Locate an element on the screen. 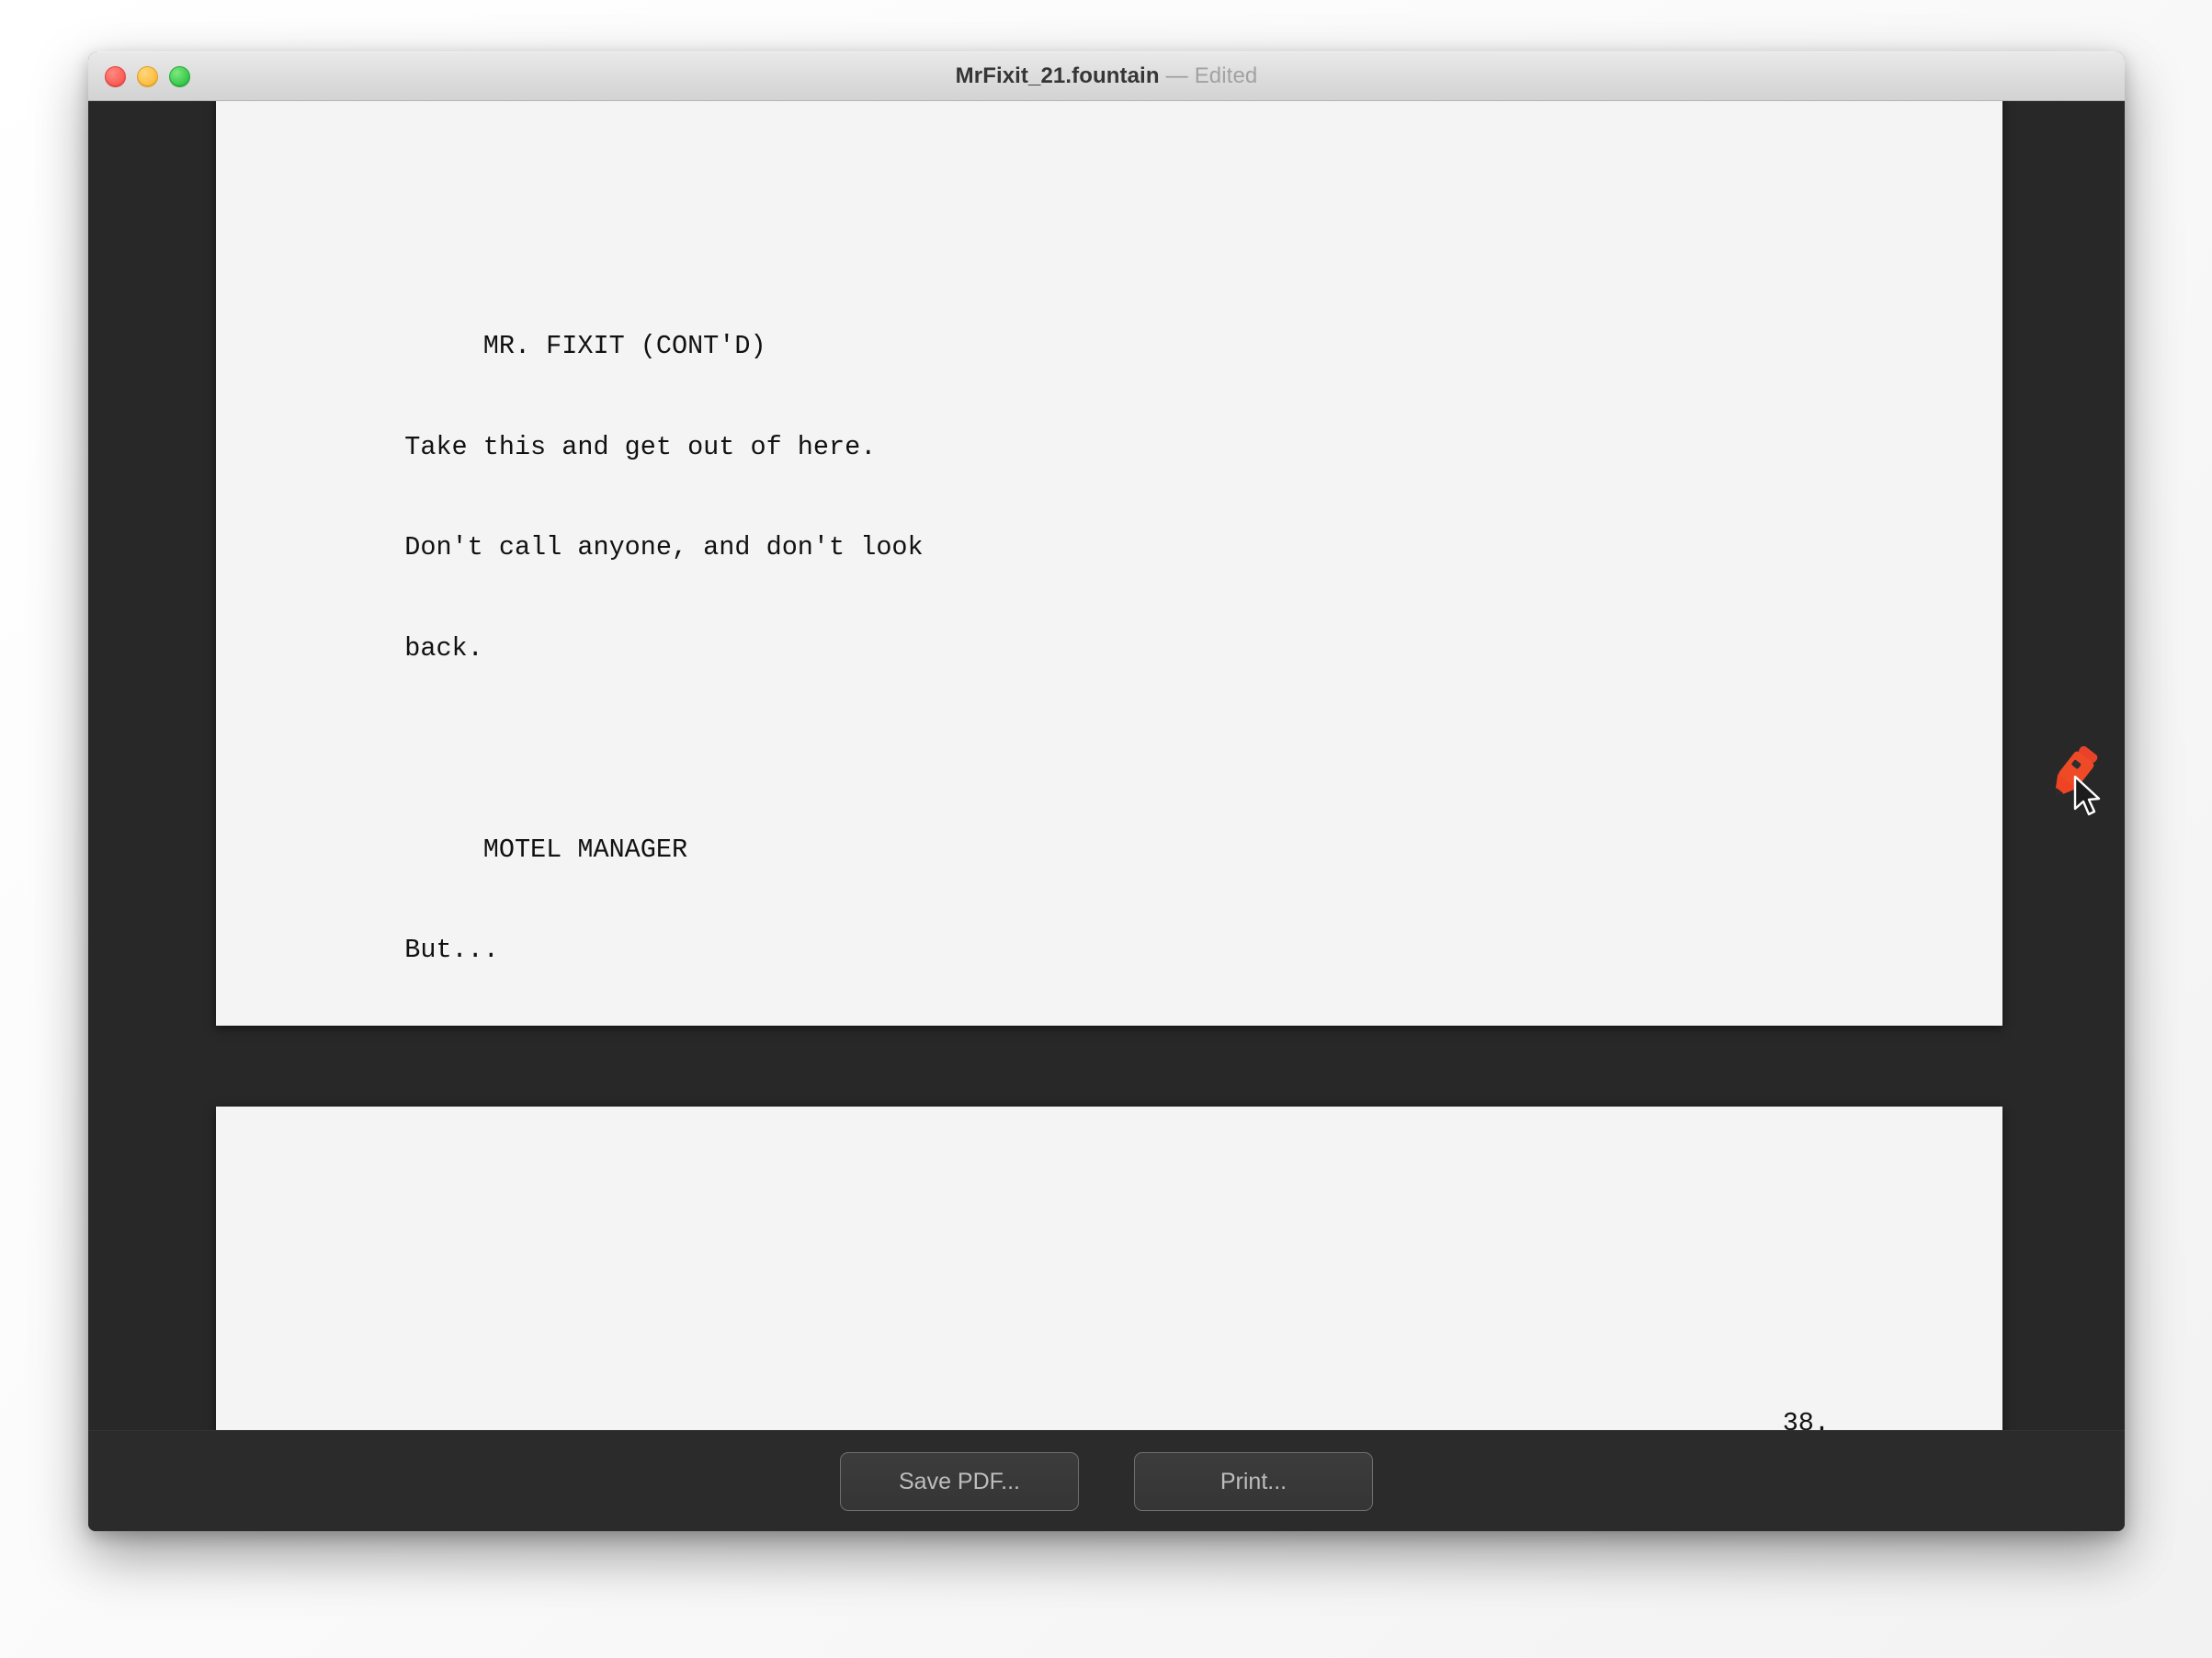  window-controls is located at coordinates (147, 76).